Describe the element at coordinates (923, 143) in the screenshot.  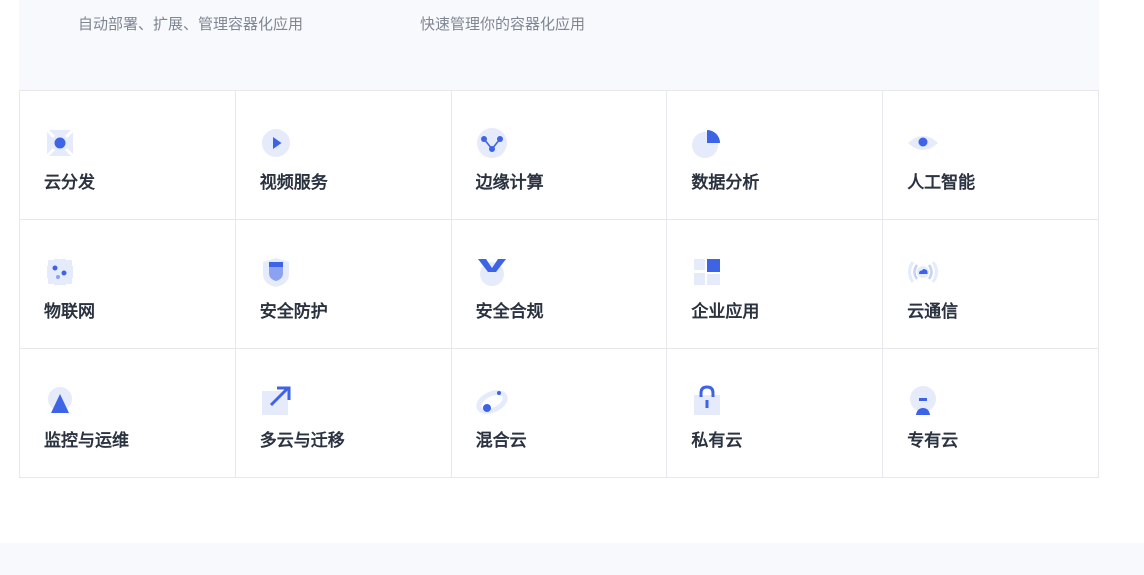
I see `eye-icon` at that location.